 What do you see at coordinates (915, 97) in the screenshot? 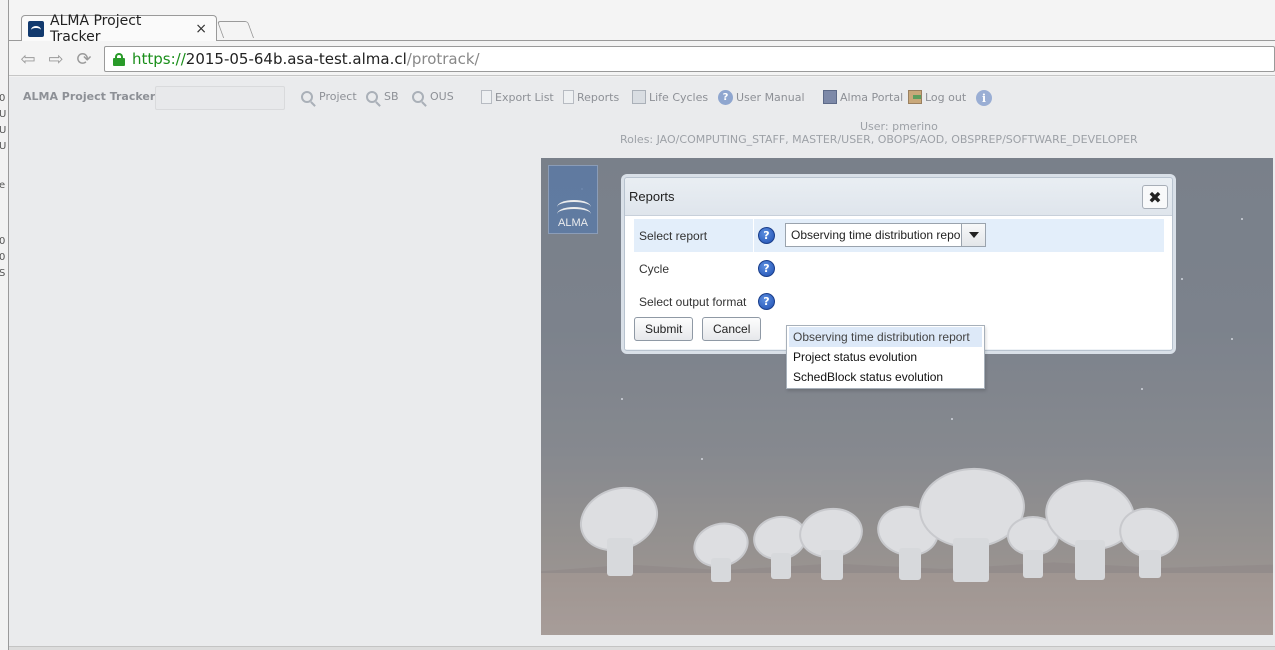
I see `logout-icon` at bounding box center [915, 97].